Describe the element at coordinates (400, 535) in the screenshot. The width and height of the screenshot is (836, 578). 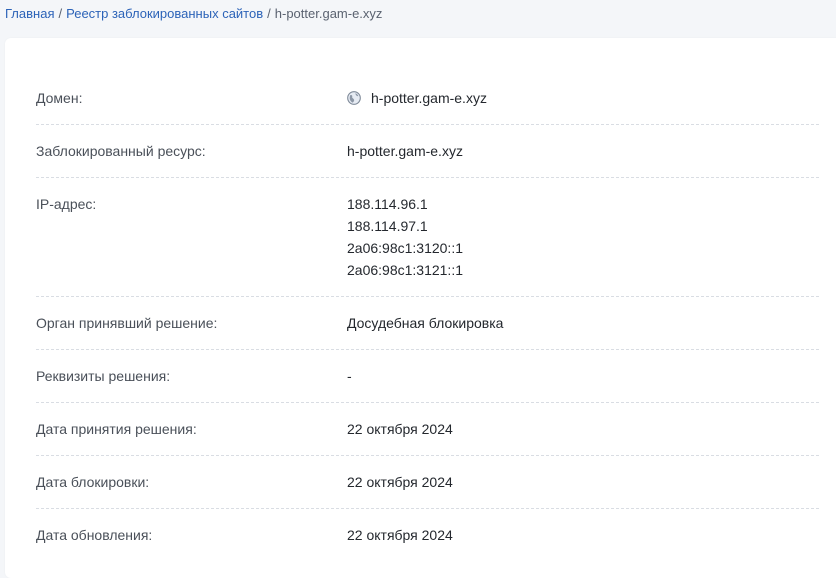
I see `update-date-value: 22 октября 2024` at that location.